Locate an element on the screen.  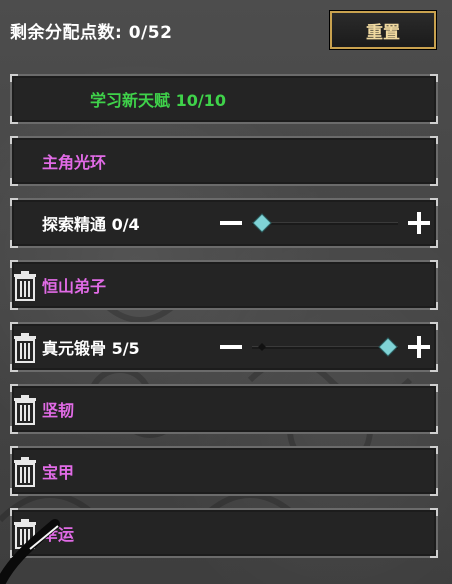
talent-row-true-essence-bone-forging: 真元锻骨 5/5 is located at coordinates (224, 347).